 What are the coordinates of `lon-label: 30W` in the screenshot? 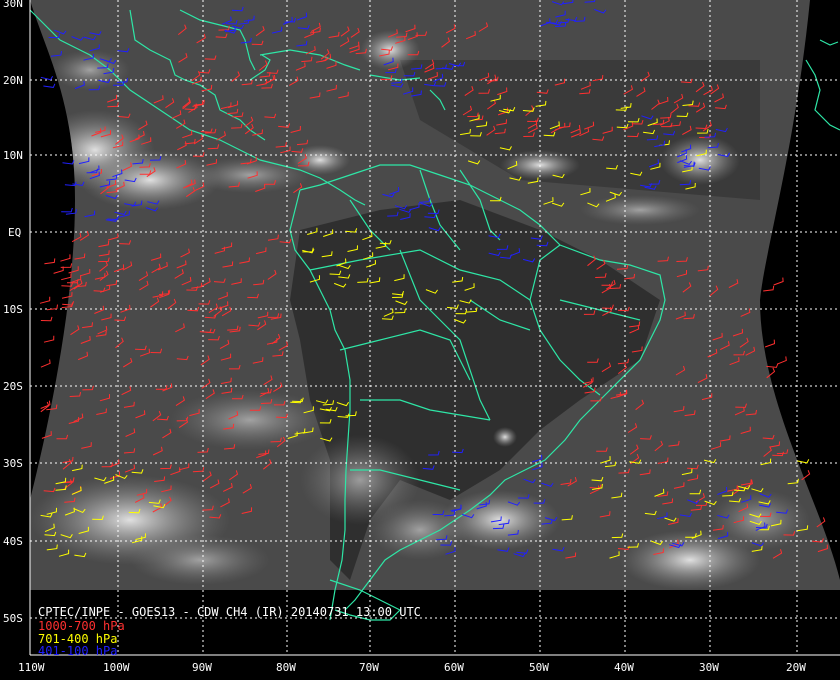 It's located at (709, 667).